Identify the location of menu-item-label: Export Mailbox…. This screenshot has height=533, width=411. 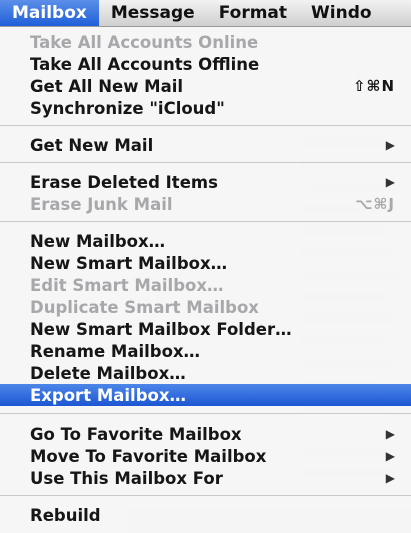
(108, 395).